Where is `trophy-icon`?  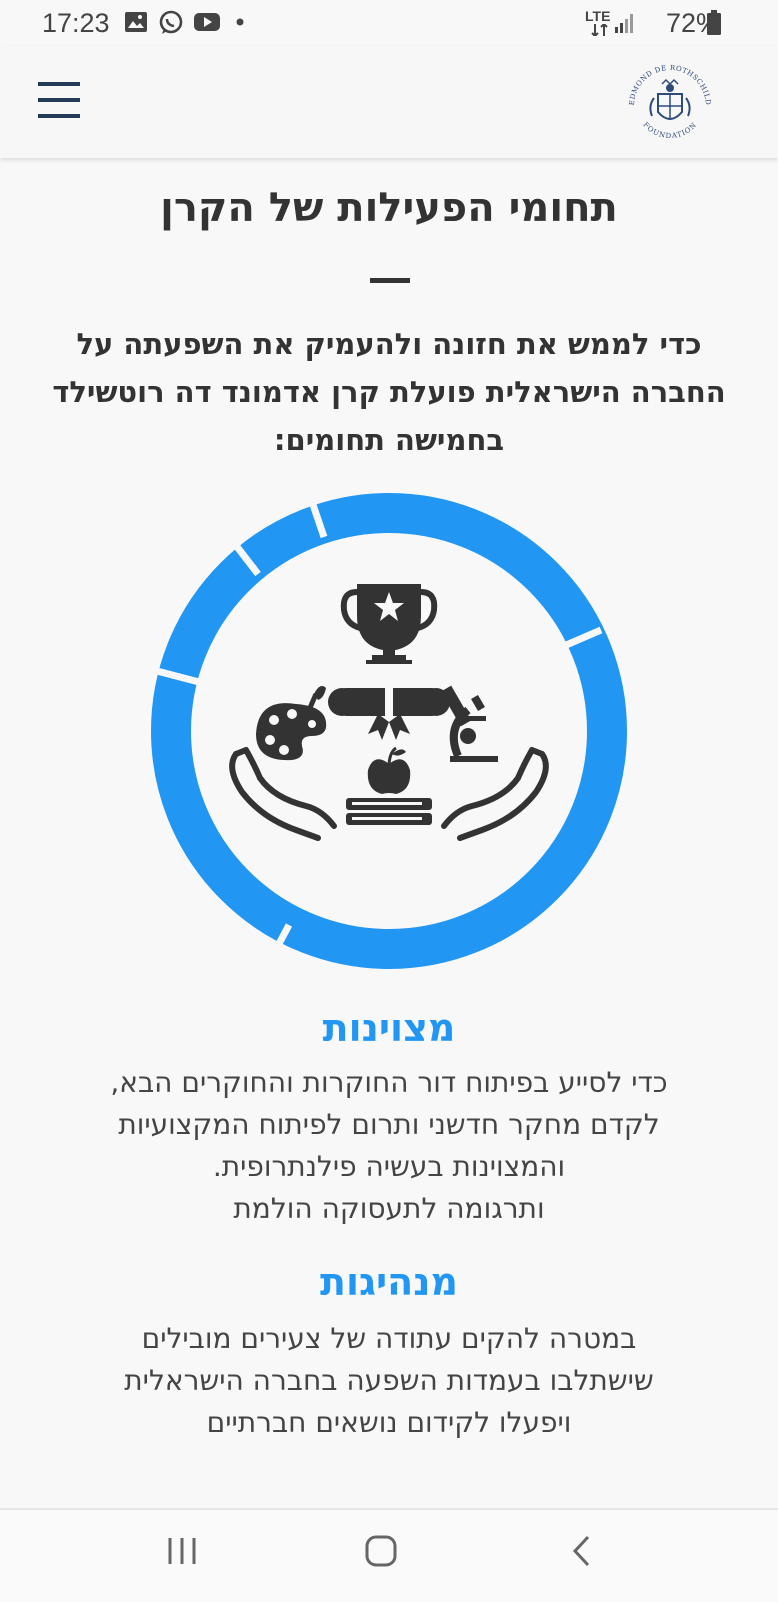
trophy-icon is located at coordinates (389, 624).